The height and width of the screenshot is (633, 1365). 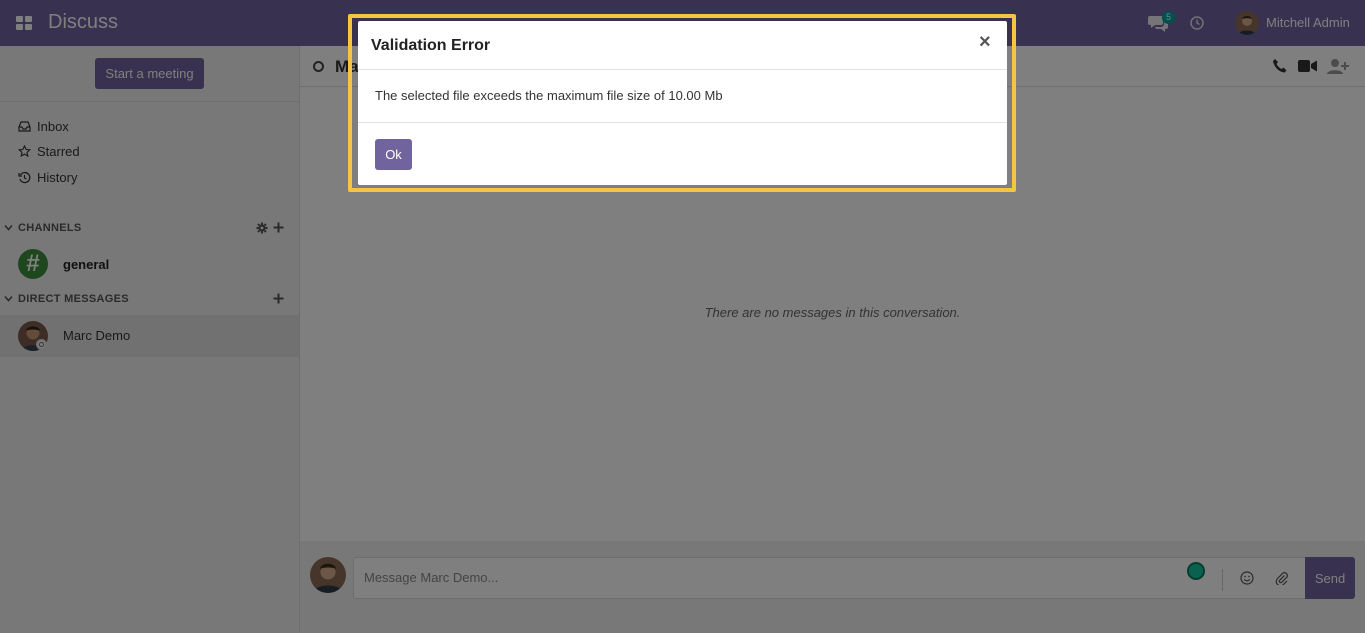 I want to click on dialog-title: Validation Error, so click(x=431, y=45).